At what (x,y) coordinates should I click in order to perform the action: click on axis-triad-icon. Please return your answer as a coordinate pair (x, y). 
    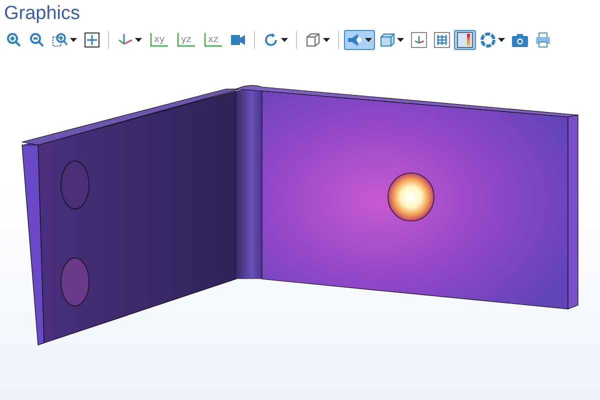
    Looking at the image, I should click on (419, 40).